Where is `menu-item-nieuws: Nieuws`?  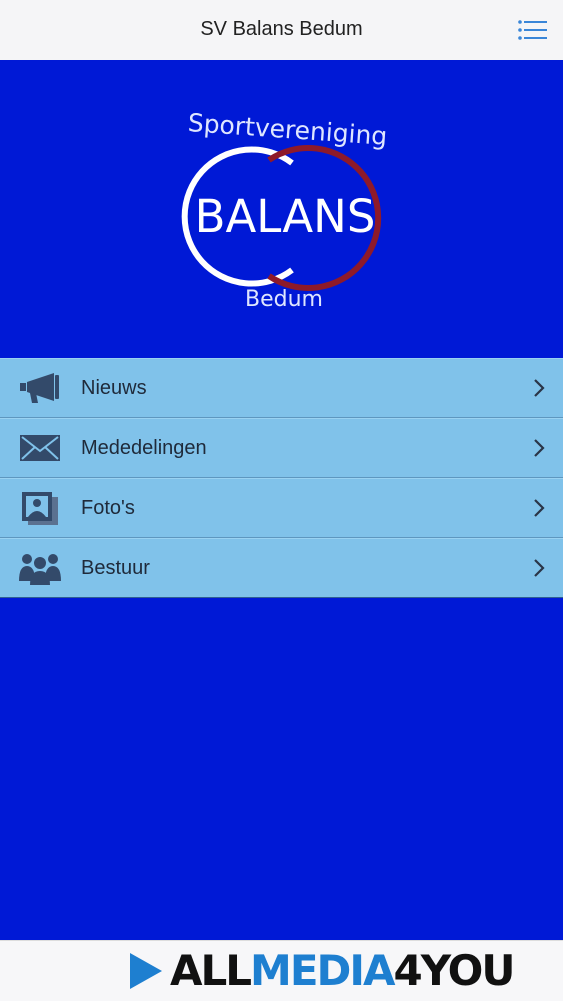 menu-item-nieuws: Nieuws is located at coordinates (281, 388).